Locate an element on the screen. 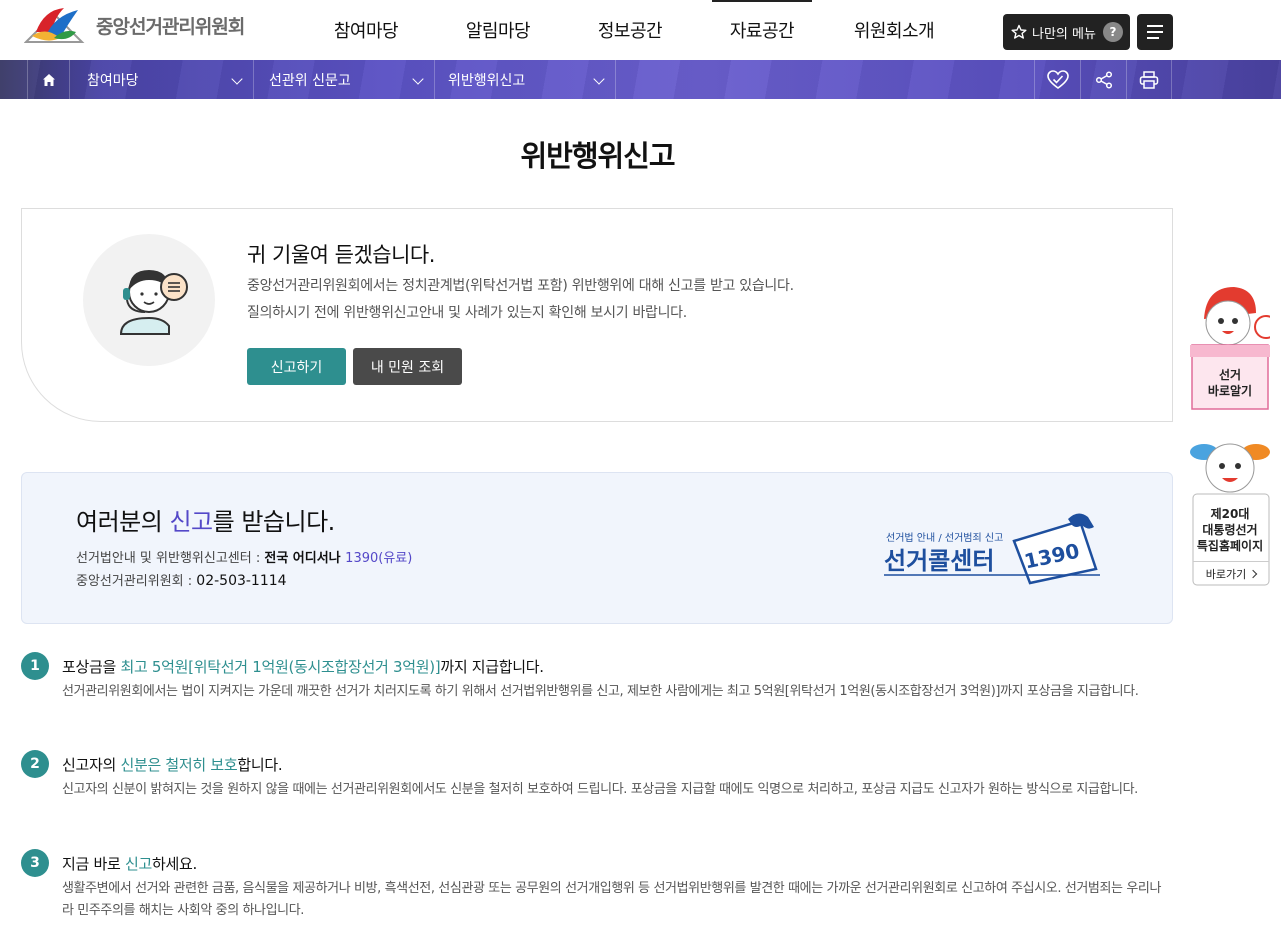 This screenshot has height=926, width=1281. share-button is located at coordinates (1103, 79).